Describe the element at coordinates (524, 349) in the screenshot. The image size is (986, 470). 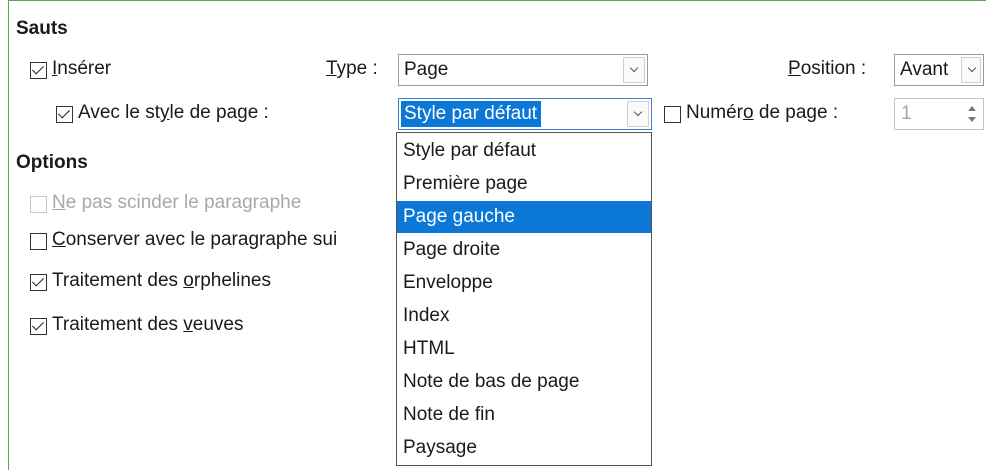
I see `dropdown-item: HTML` at that location.